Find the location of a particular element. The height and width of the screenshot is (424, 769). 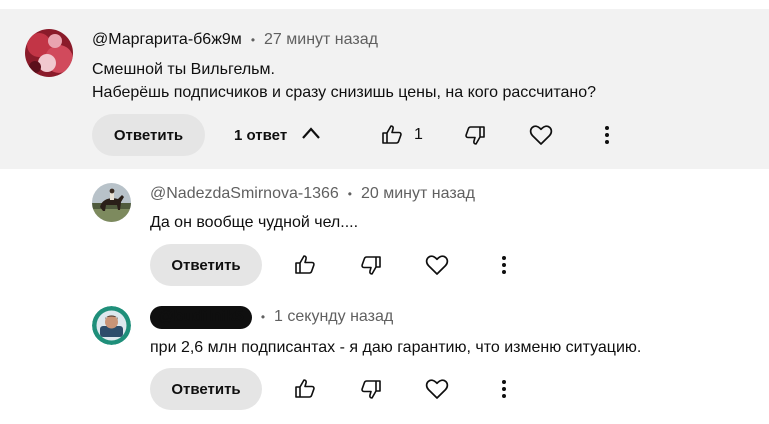

top-strip is located at coordinates (384, 4).